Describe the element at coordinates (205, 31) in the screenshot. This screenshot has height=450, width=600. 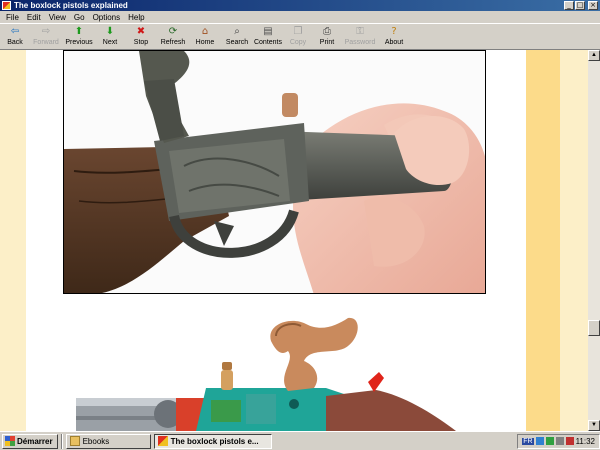
I see `home-icon: ⌂` at that location.